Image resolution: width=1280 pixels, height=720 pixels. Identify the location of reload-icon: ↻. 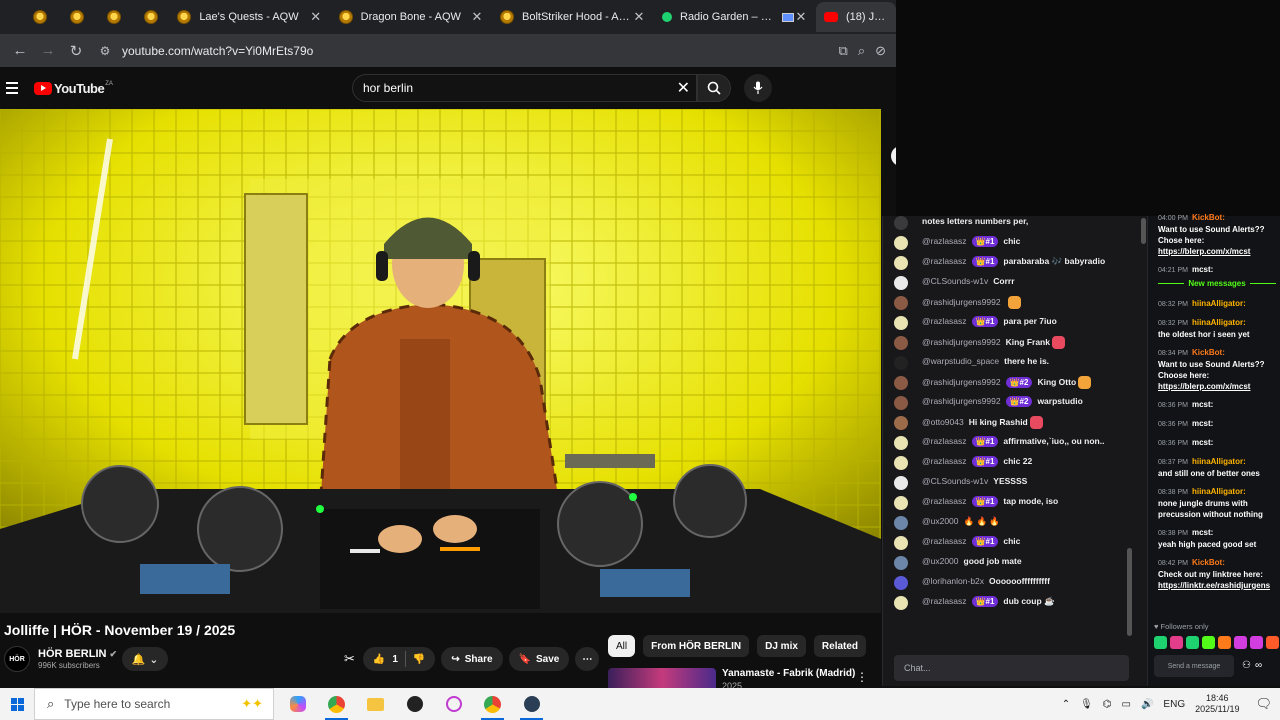
(76, 51).